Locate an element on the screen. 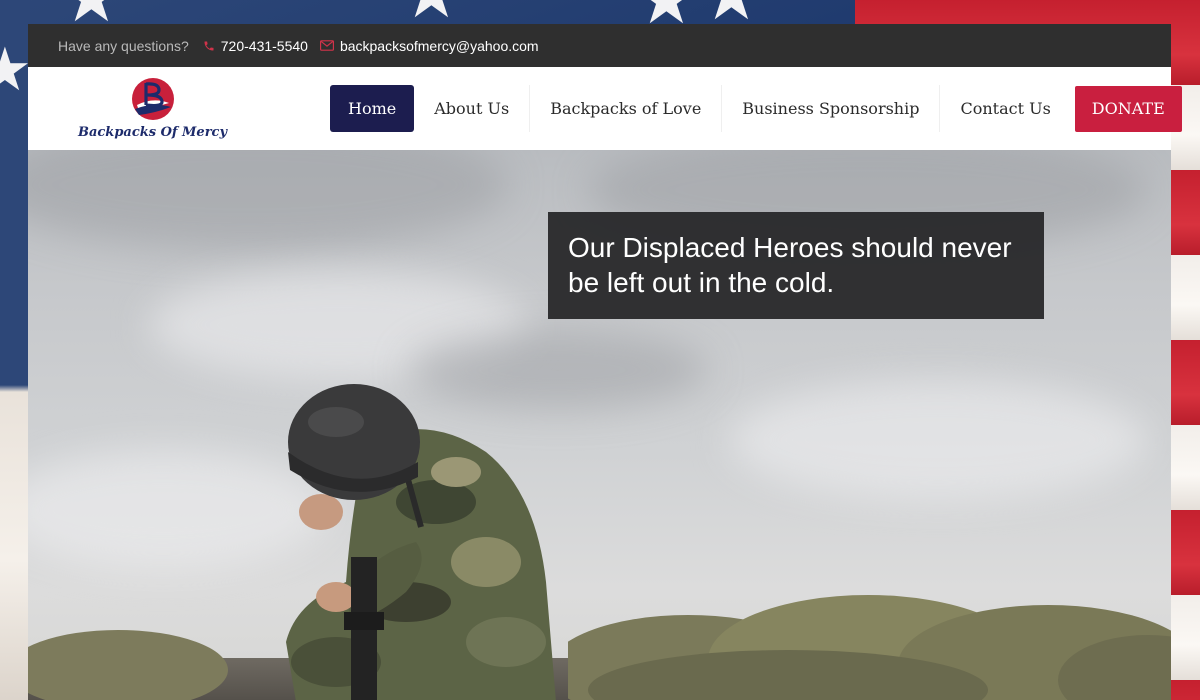 The width and height of the screenshot is (1200, 700). flag-left-edge is located at coordinates (15, 350).